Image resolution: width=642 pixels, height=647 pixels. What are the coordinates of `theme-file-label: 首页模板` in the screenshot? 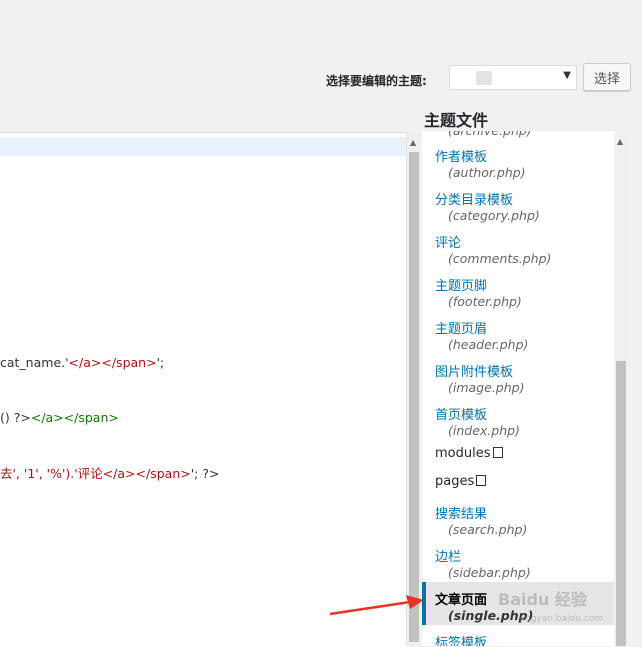 It's located at (461, 415).